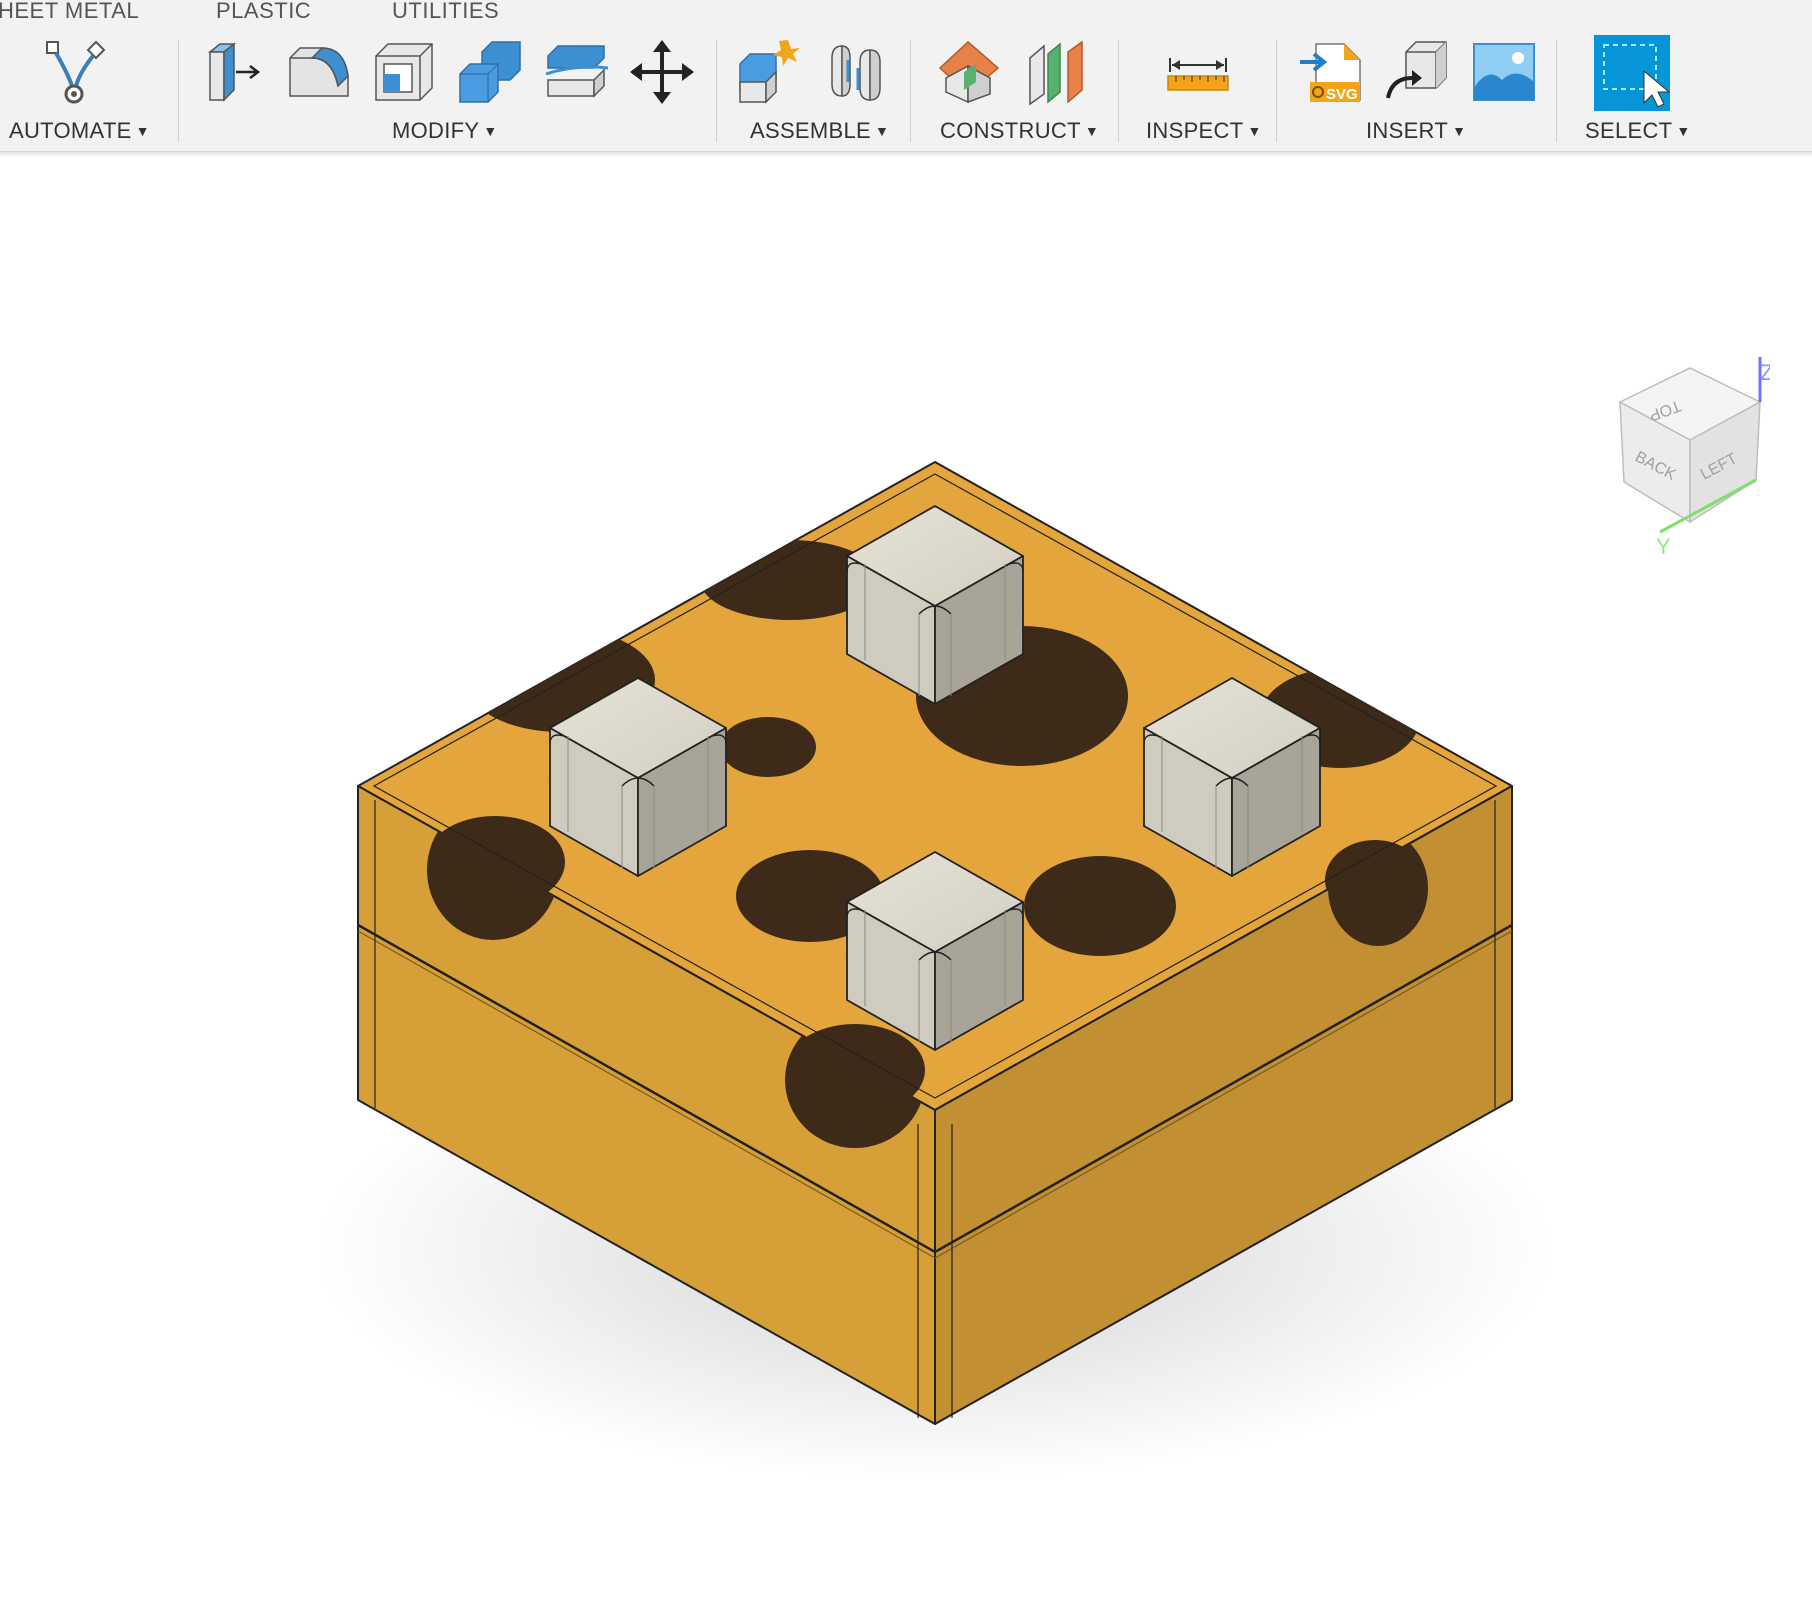 This screenshot has width=1812, height=1618. Describe the element at coordinates (1418, 72) in the screenshot. I see `insert-mesh-icon` at that location.